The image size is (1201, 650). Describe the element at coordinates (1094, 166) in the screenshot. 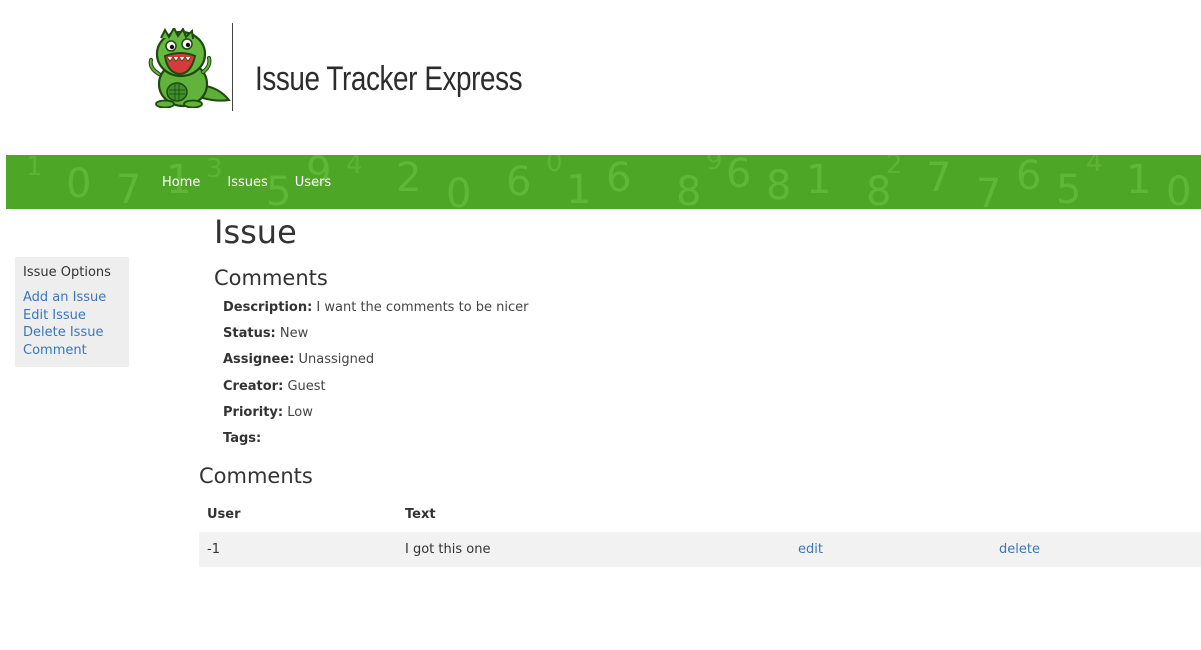

I see `svg-text: 4` at that location.